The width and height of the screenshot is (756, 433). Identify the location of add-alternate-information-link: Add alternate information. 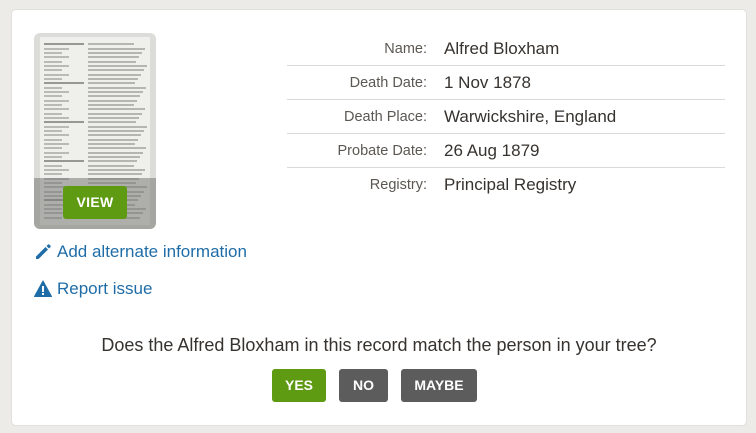
(140, 252).